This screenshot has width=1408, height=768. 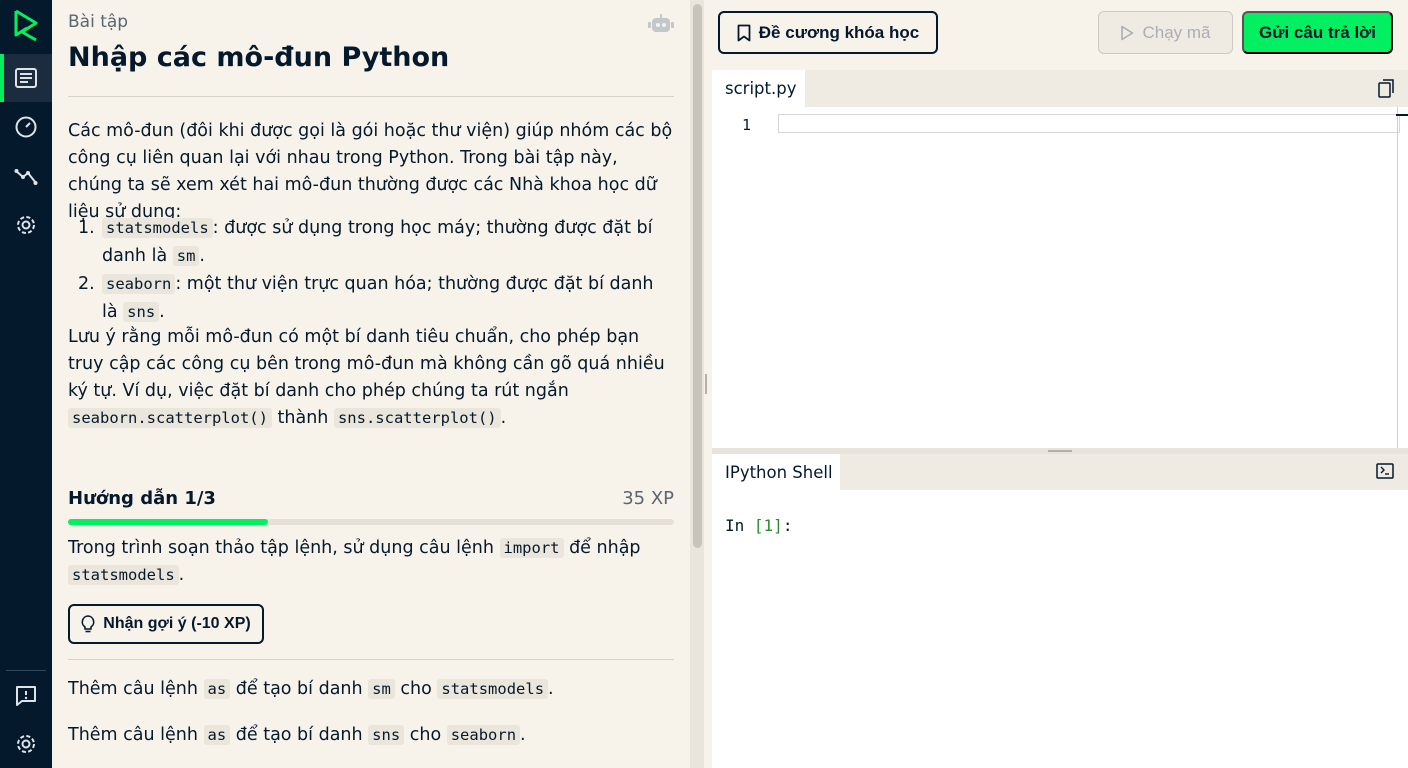 I want to click on tab-script-py: script.py, so click(x=758, y=88).